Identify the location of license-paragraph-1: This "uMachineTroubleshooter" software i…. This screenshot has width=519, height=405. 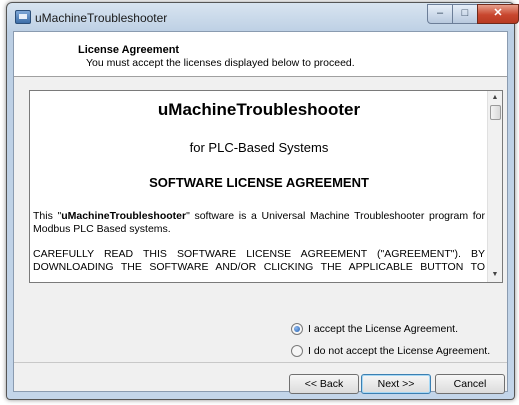
(259, 223).